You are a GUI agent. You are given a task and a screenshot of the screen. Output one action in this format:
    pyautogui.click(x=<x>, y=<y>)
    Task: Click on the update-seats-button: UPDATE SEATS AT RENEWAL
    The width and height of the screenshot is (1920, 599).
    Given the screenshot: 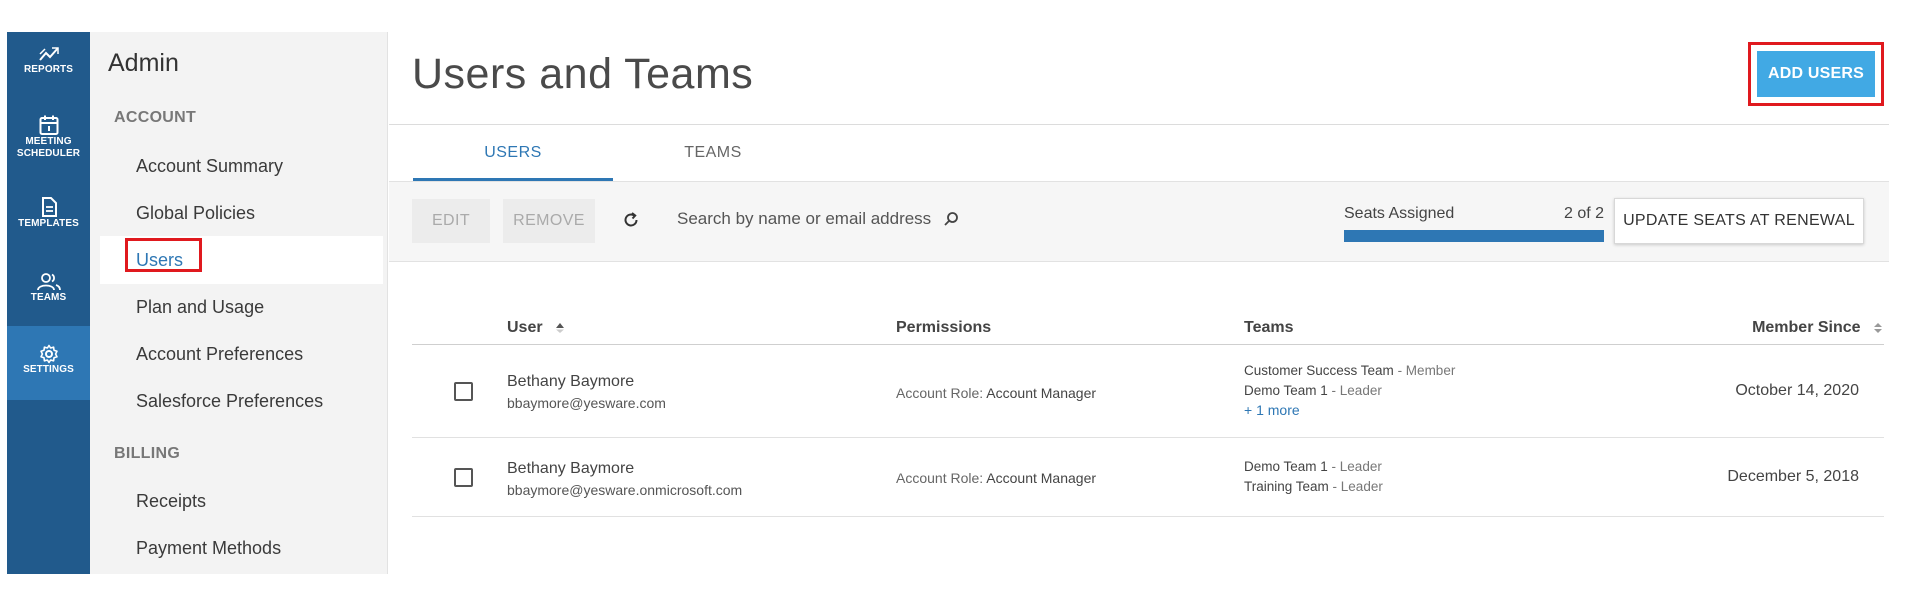 What is the action you would take?
    pyautogui.click(x=1739, y=221)
    